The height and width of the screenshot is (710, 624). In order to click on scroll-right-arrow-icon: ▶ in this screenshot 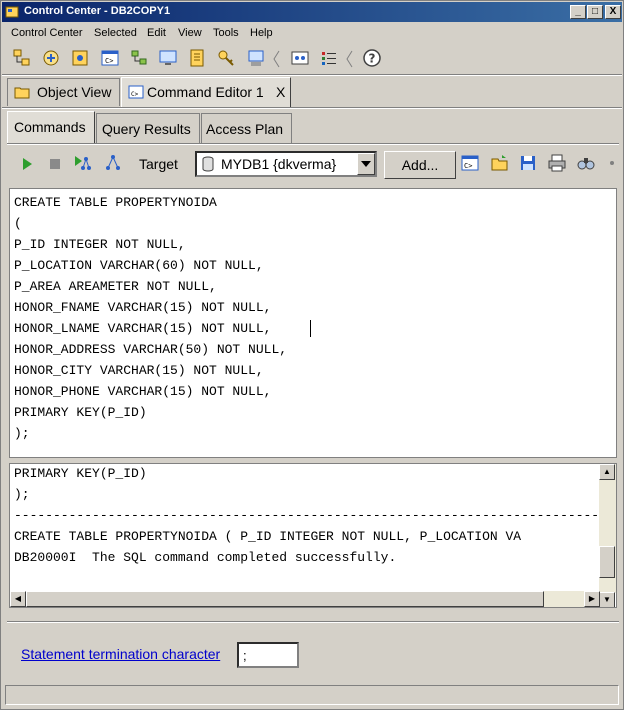, I will do `click(592, 599)`.